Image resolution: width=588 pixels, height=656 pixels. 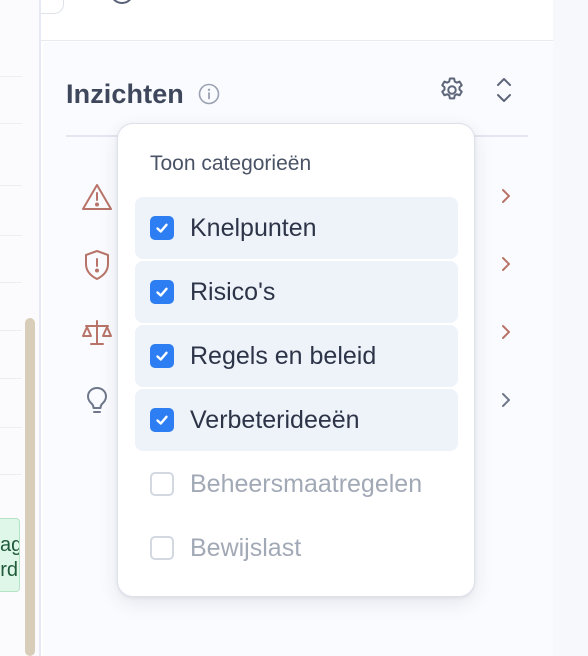 I want to click on shield-alert-icon, so click(x=97, y=265).